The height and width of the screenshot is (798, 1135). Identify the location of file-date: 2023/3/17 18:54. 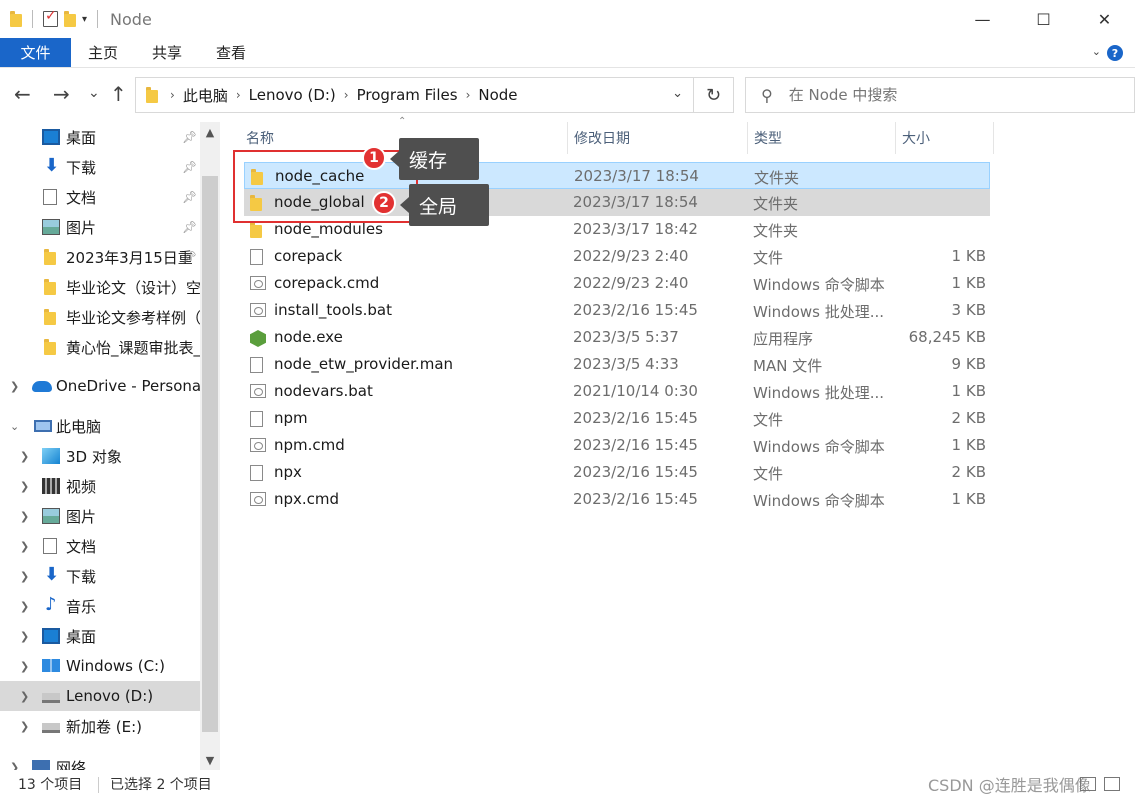
(636, 176).